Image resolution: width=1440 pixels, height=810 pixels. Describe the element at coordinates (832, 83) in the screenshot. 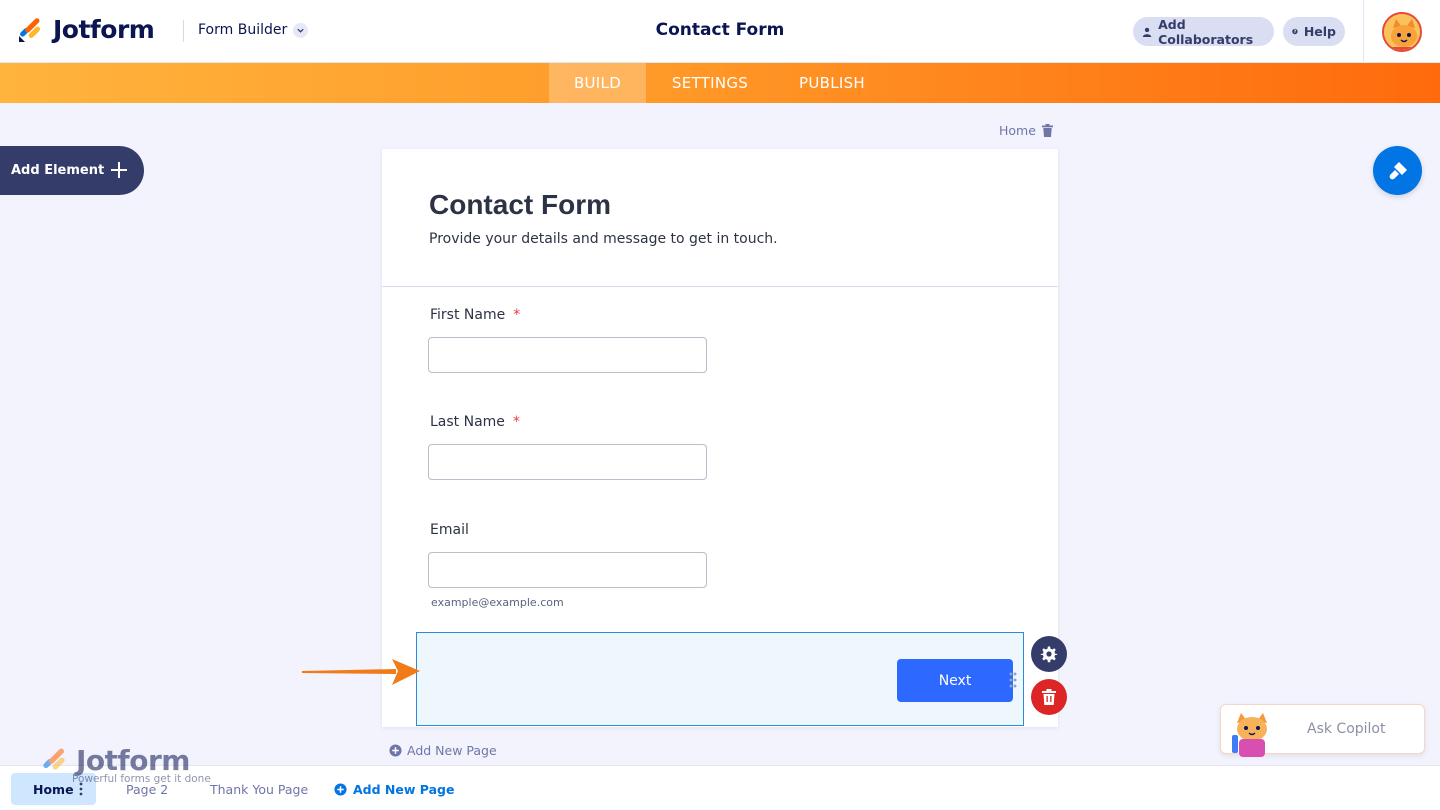

I see `tab-publish: PUBLISH` at that location.